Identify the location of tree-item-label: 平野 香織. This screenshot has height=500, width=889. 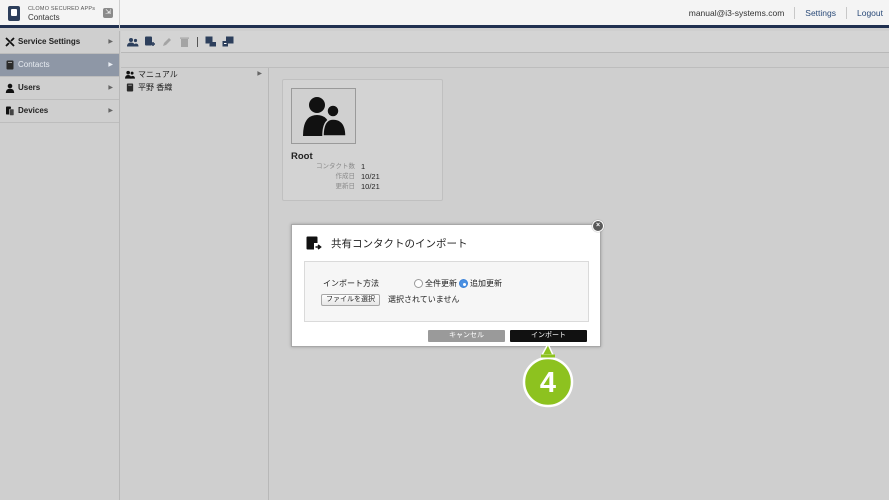
(155, 87).